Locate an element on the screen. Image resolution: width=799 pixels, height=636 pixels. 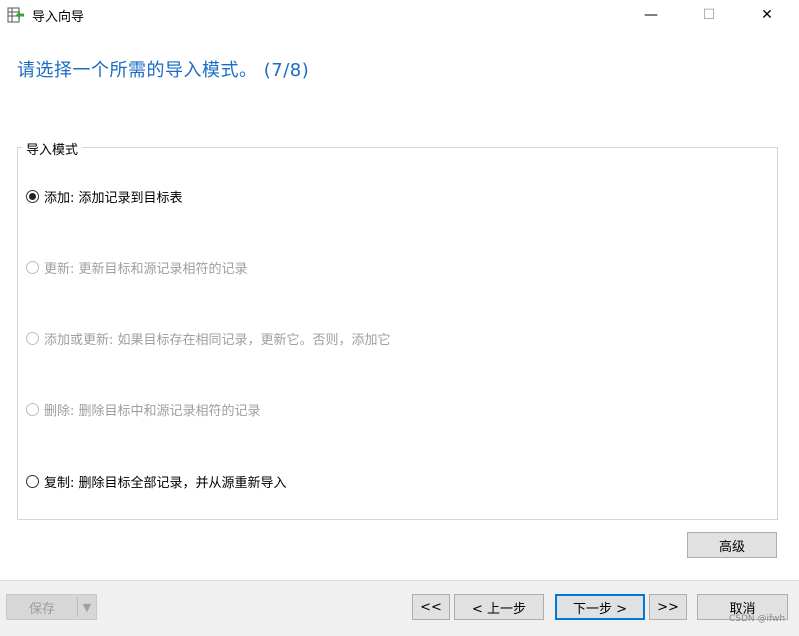
option-label: 添加: 添加记录到目标表 is located at coordinates (113, 198).